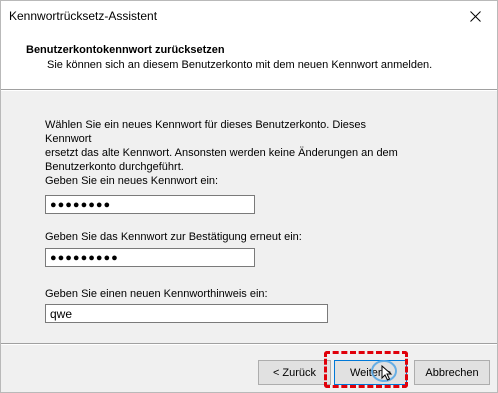 Image resolution: width=498 pixels, height=393 pixels. What do you see at coordinates (132, 181) in the screenshot?
I see `new-password-label: Geben Sie ein neues Kennwort ein:` at bounding box center [132, 181].